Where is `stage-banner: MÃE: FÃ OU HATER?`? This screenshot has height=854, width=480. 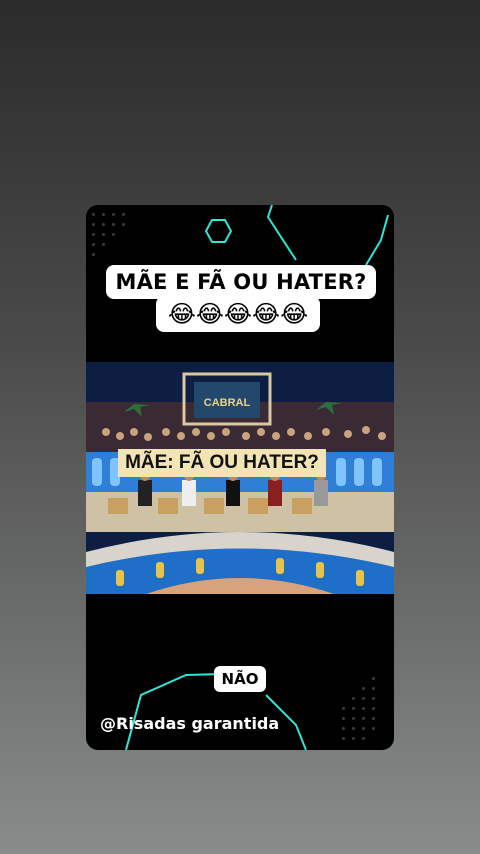 stage-banner: MÃE: FÃ OU HATER? is located at coordinates (222, 463).